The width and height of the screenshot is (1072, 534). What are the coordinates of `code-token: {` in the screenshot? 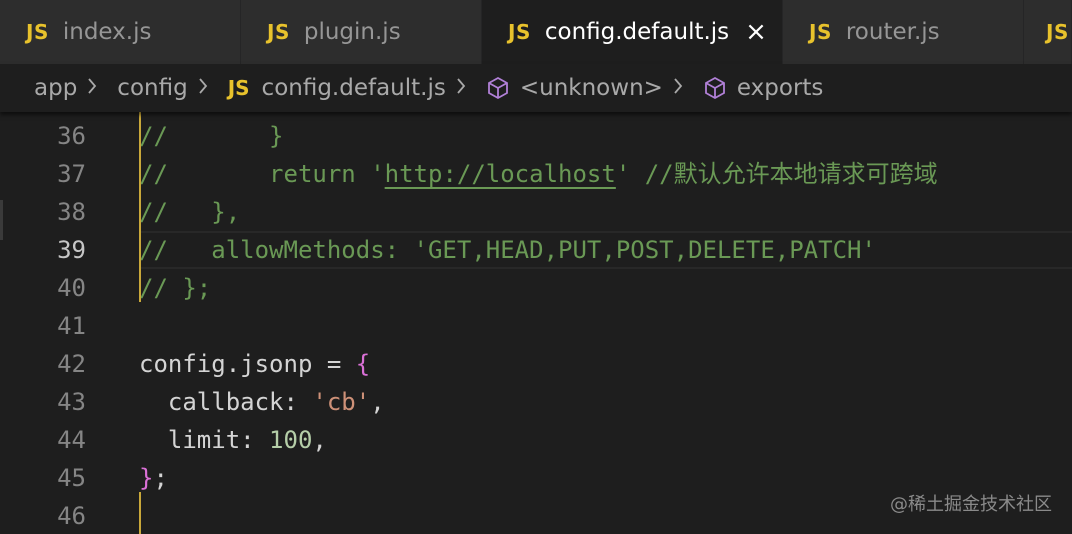 It's located at (363, 364).